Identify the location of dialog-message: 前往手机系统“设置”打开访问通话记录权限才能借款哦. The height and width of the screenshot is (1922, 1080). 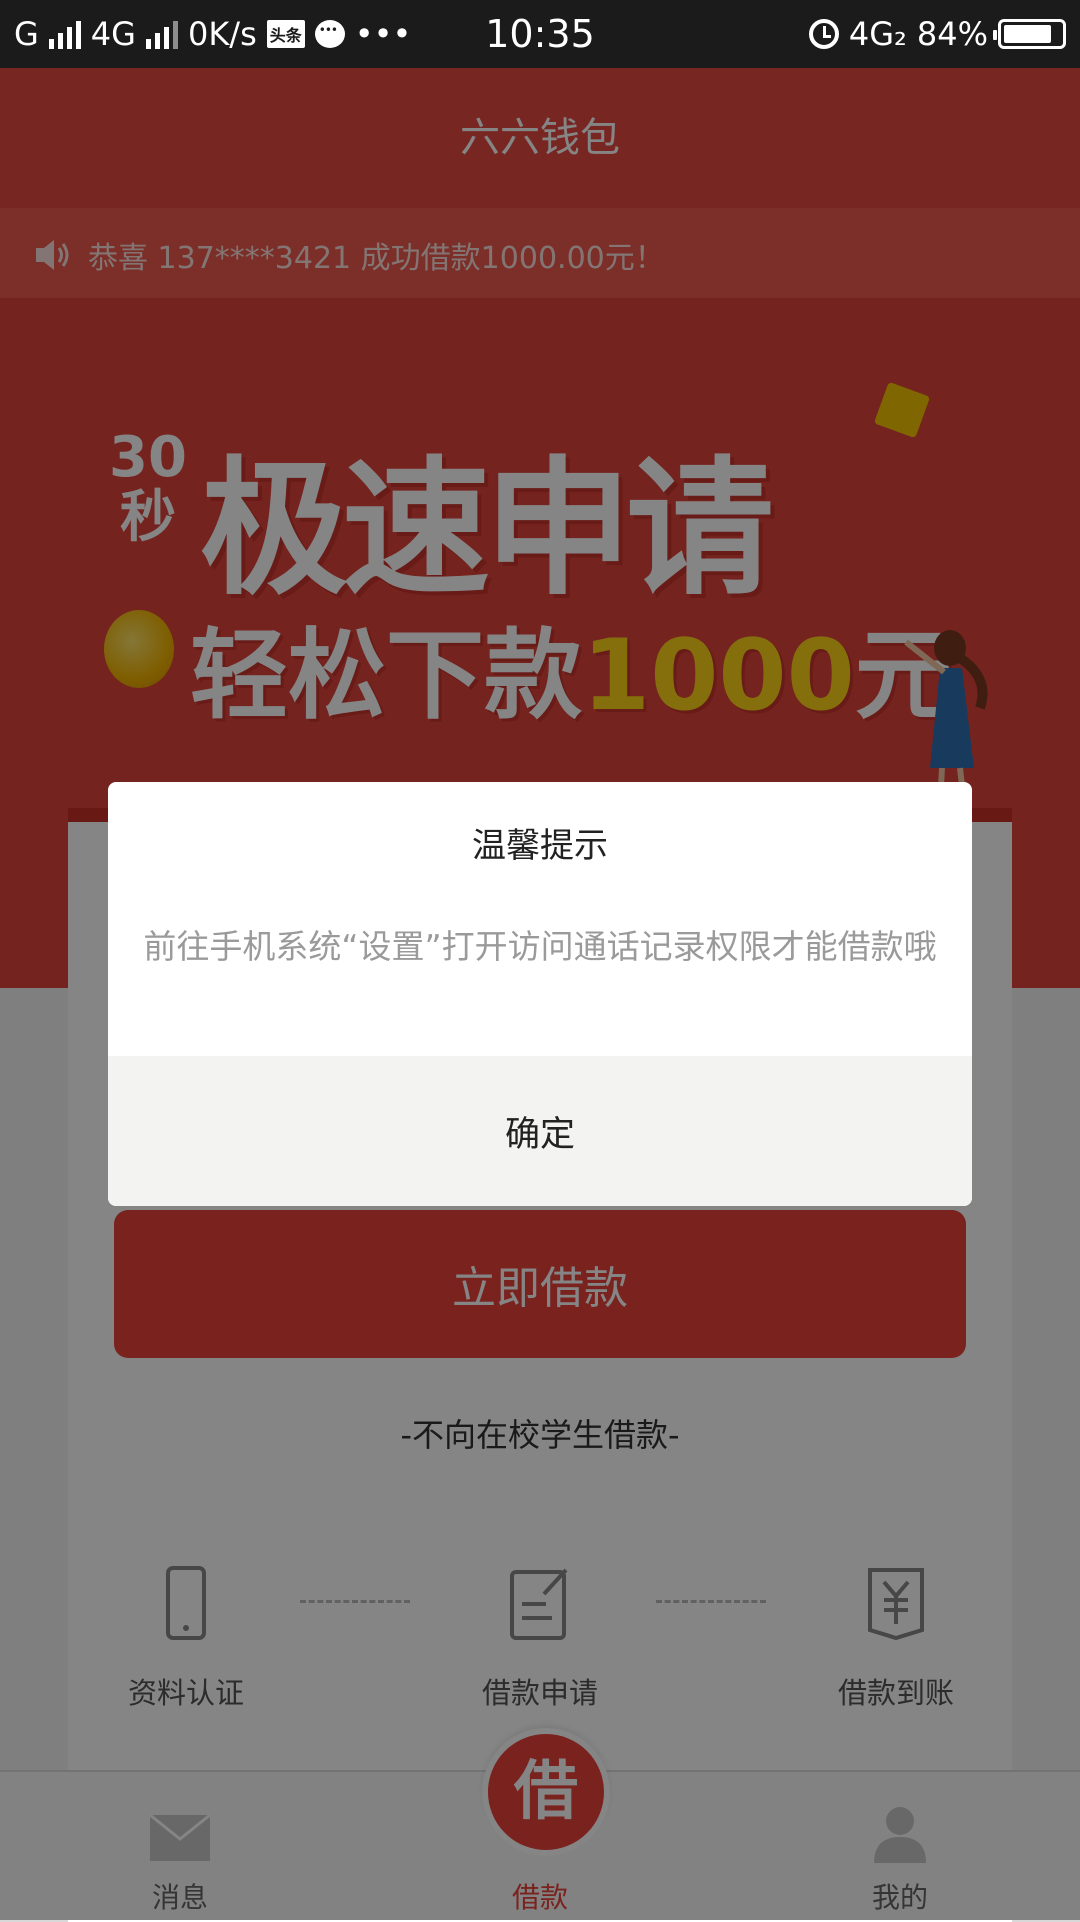
(540, 946).